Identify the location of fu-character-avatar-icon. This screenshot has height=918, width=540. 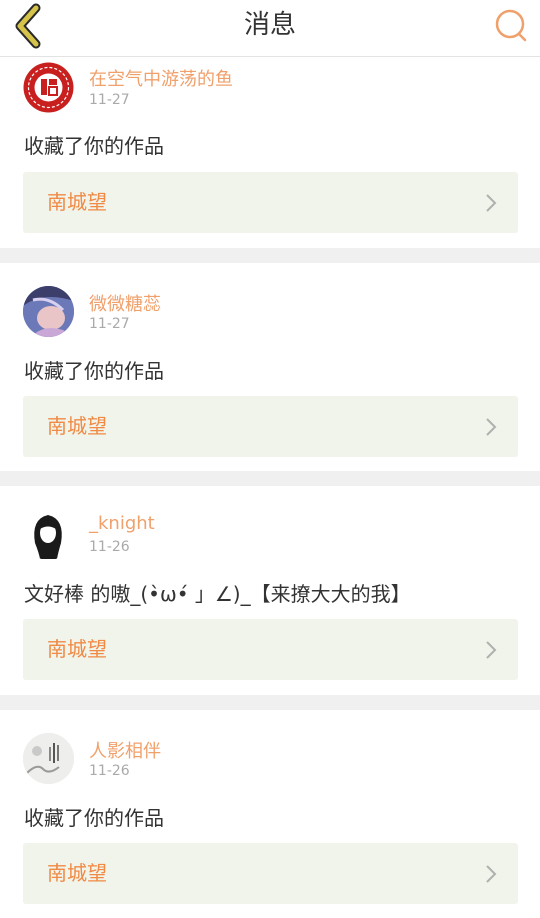
(48, 87).